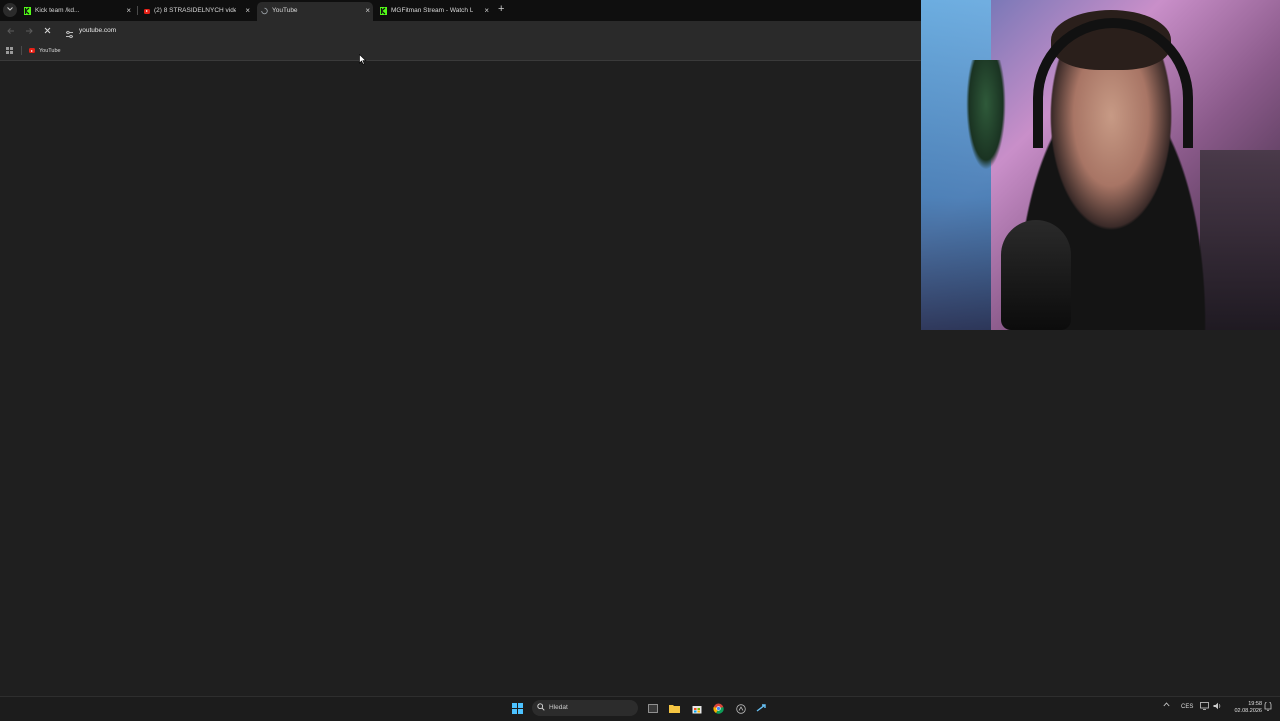  What do you see at coordinates (50, 50) in the screenshot?
I see `bookmark-label: YouTube` at bounding box center [50, 50].